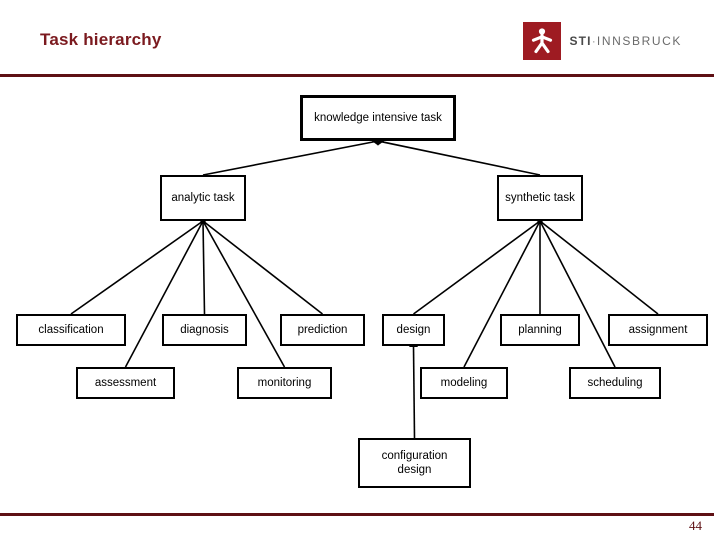  I want to click on node-synthetic-task: synthetic task, so click(540, 198).